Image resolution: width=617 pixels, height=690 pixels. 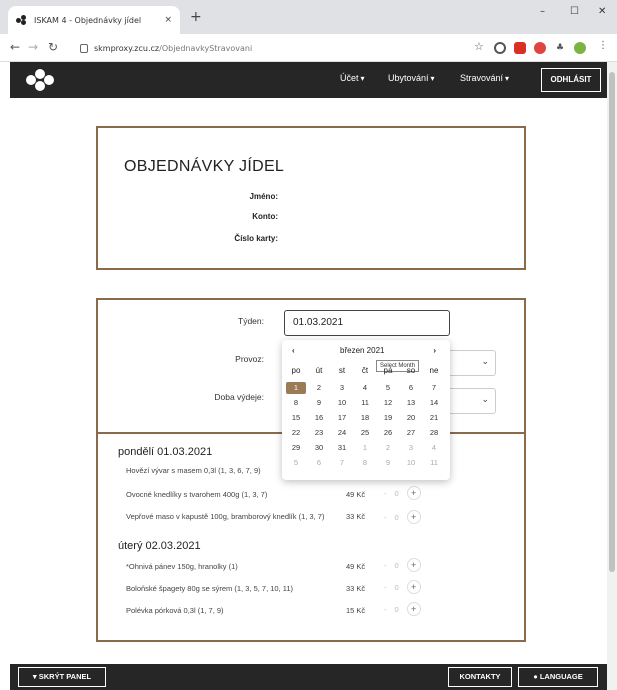 I want to click on calendar-day: 20, so click(x=411, y=418).